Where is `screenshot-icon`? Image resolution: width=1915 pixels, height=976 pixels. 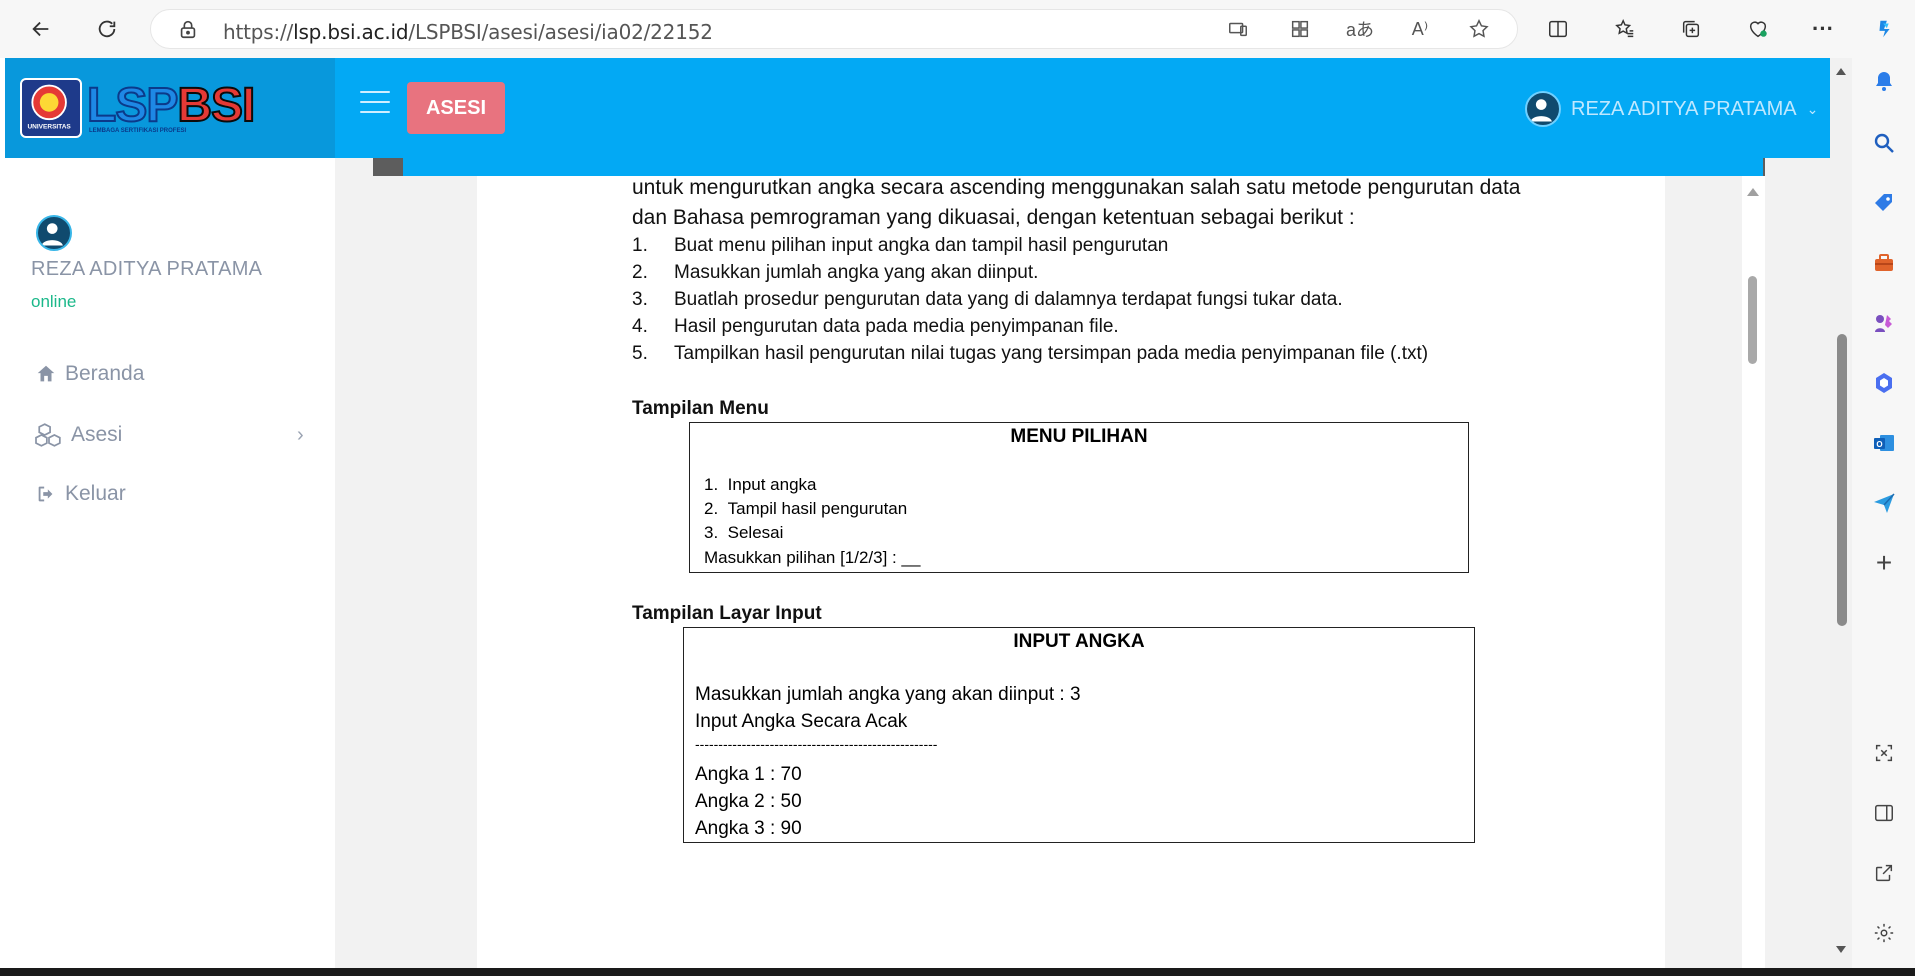 screenshot-icon is located at coordinates (1884, 753).